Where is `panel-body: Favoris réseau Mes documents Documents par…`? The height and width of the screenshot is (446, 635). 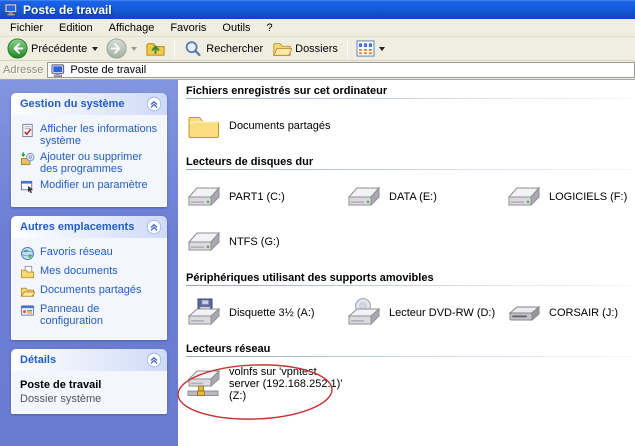
panel-body: Favoris réseau Mes documents Documents par… is located at coordinates (89, 289).